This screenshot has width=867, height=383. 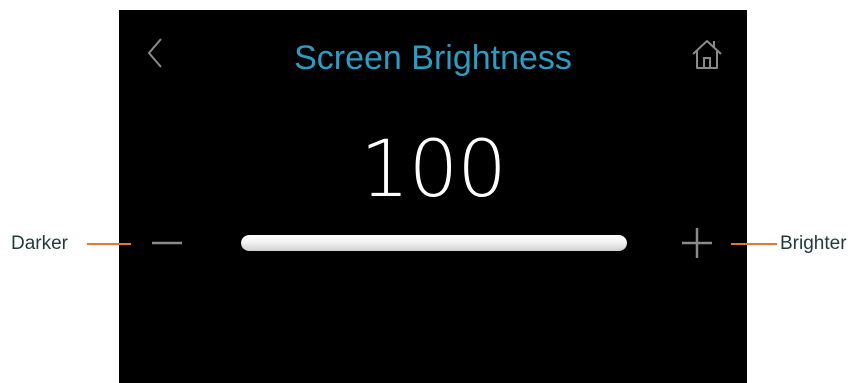 I want to click on darker-callout-leader, so click(x=109, y=244).